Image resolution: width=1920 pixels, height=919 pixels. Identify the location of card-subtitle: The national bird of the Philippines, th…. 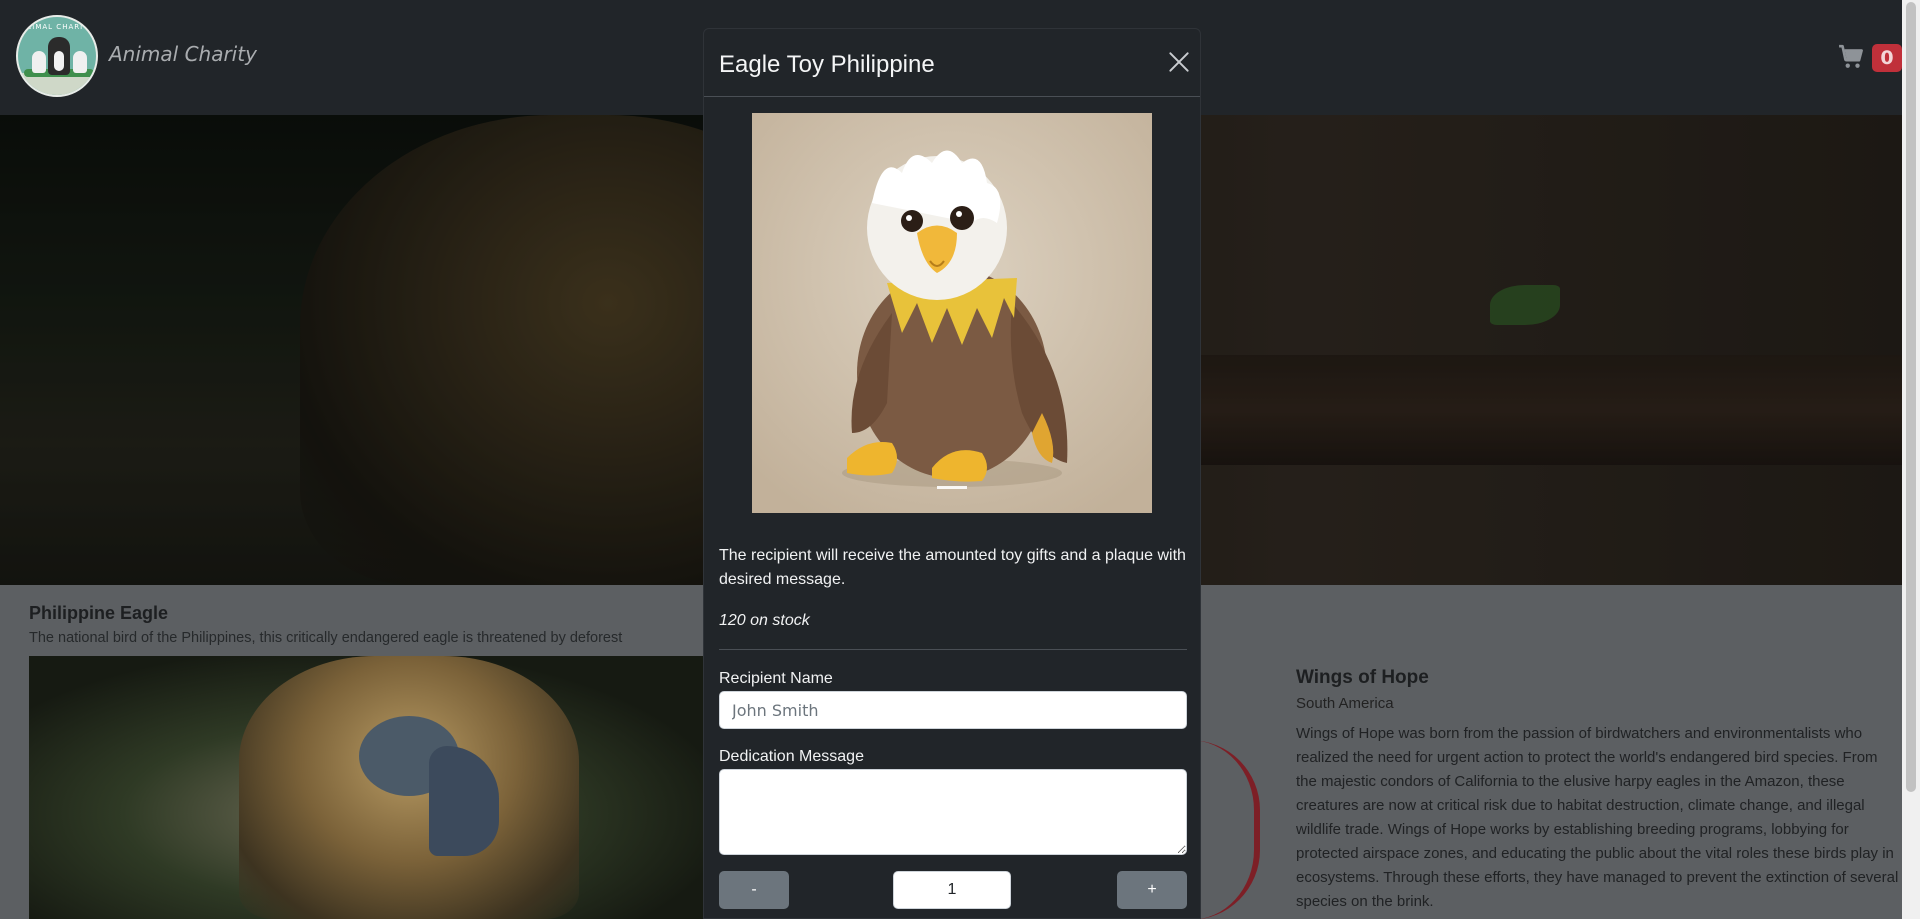
(326, 638).